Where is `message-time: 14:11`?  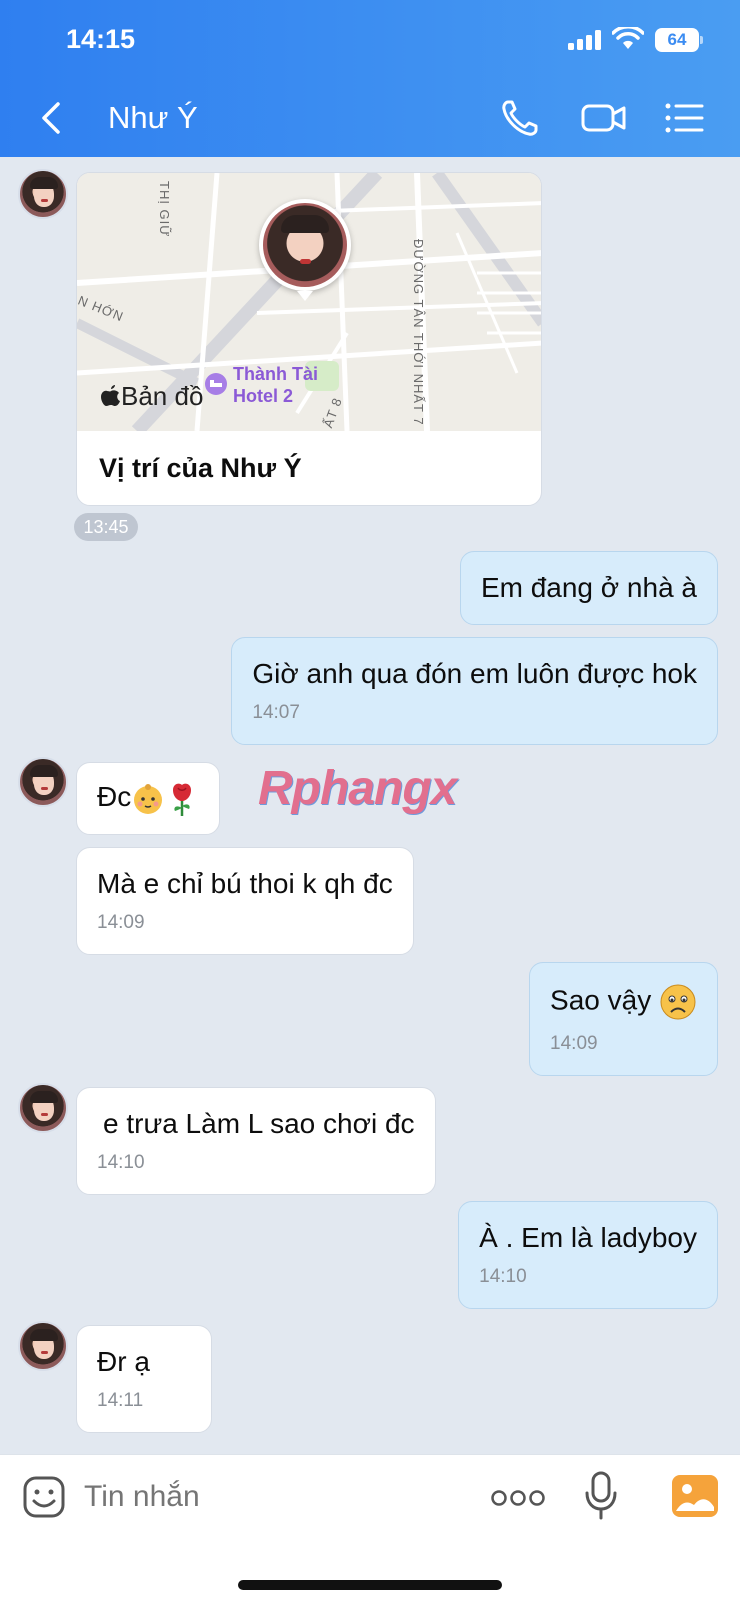 message-time: 14:11 is located at coordinates (120, 1400).